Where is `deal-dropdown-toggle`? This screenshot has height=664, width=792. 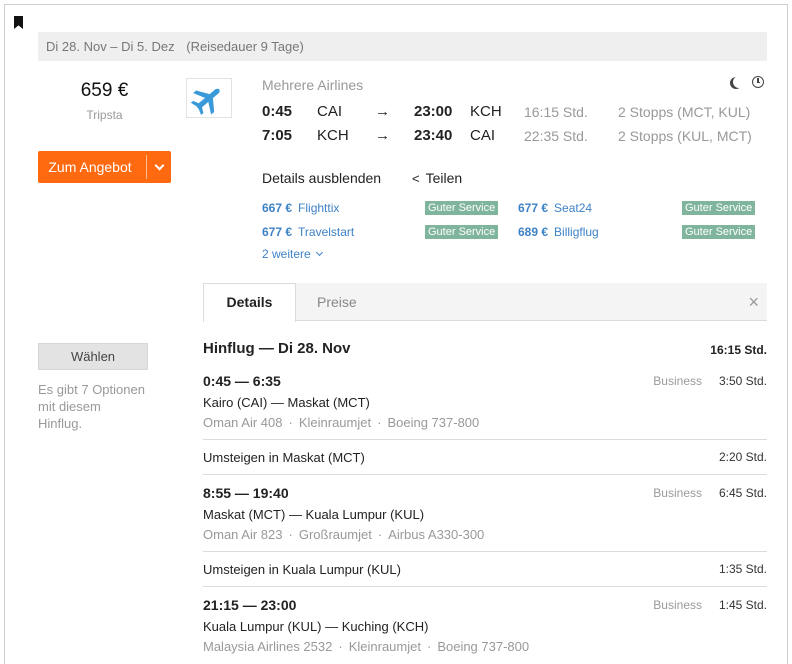
deal-dropdown-toggle is located at coordinates (159, 167).